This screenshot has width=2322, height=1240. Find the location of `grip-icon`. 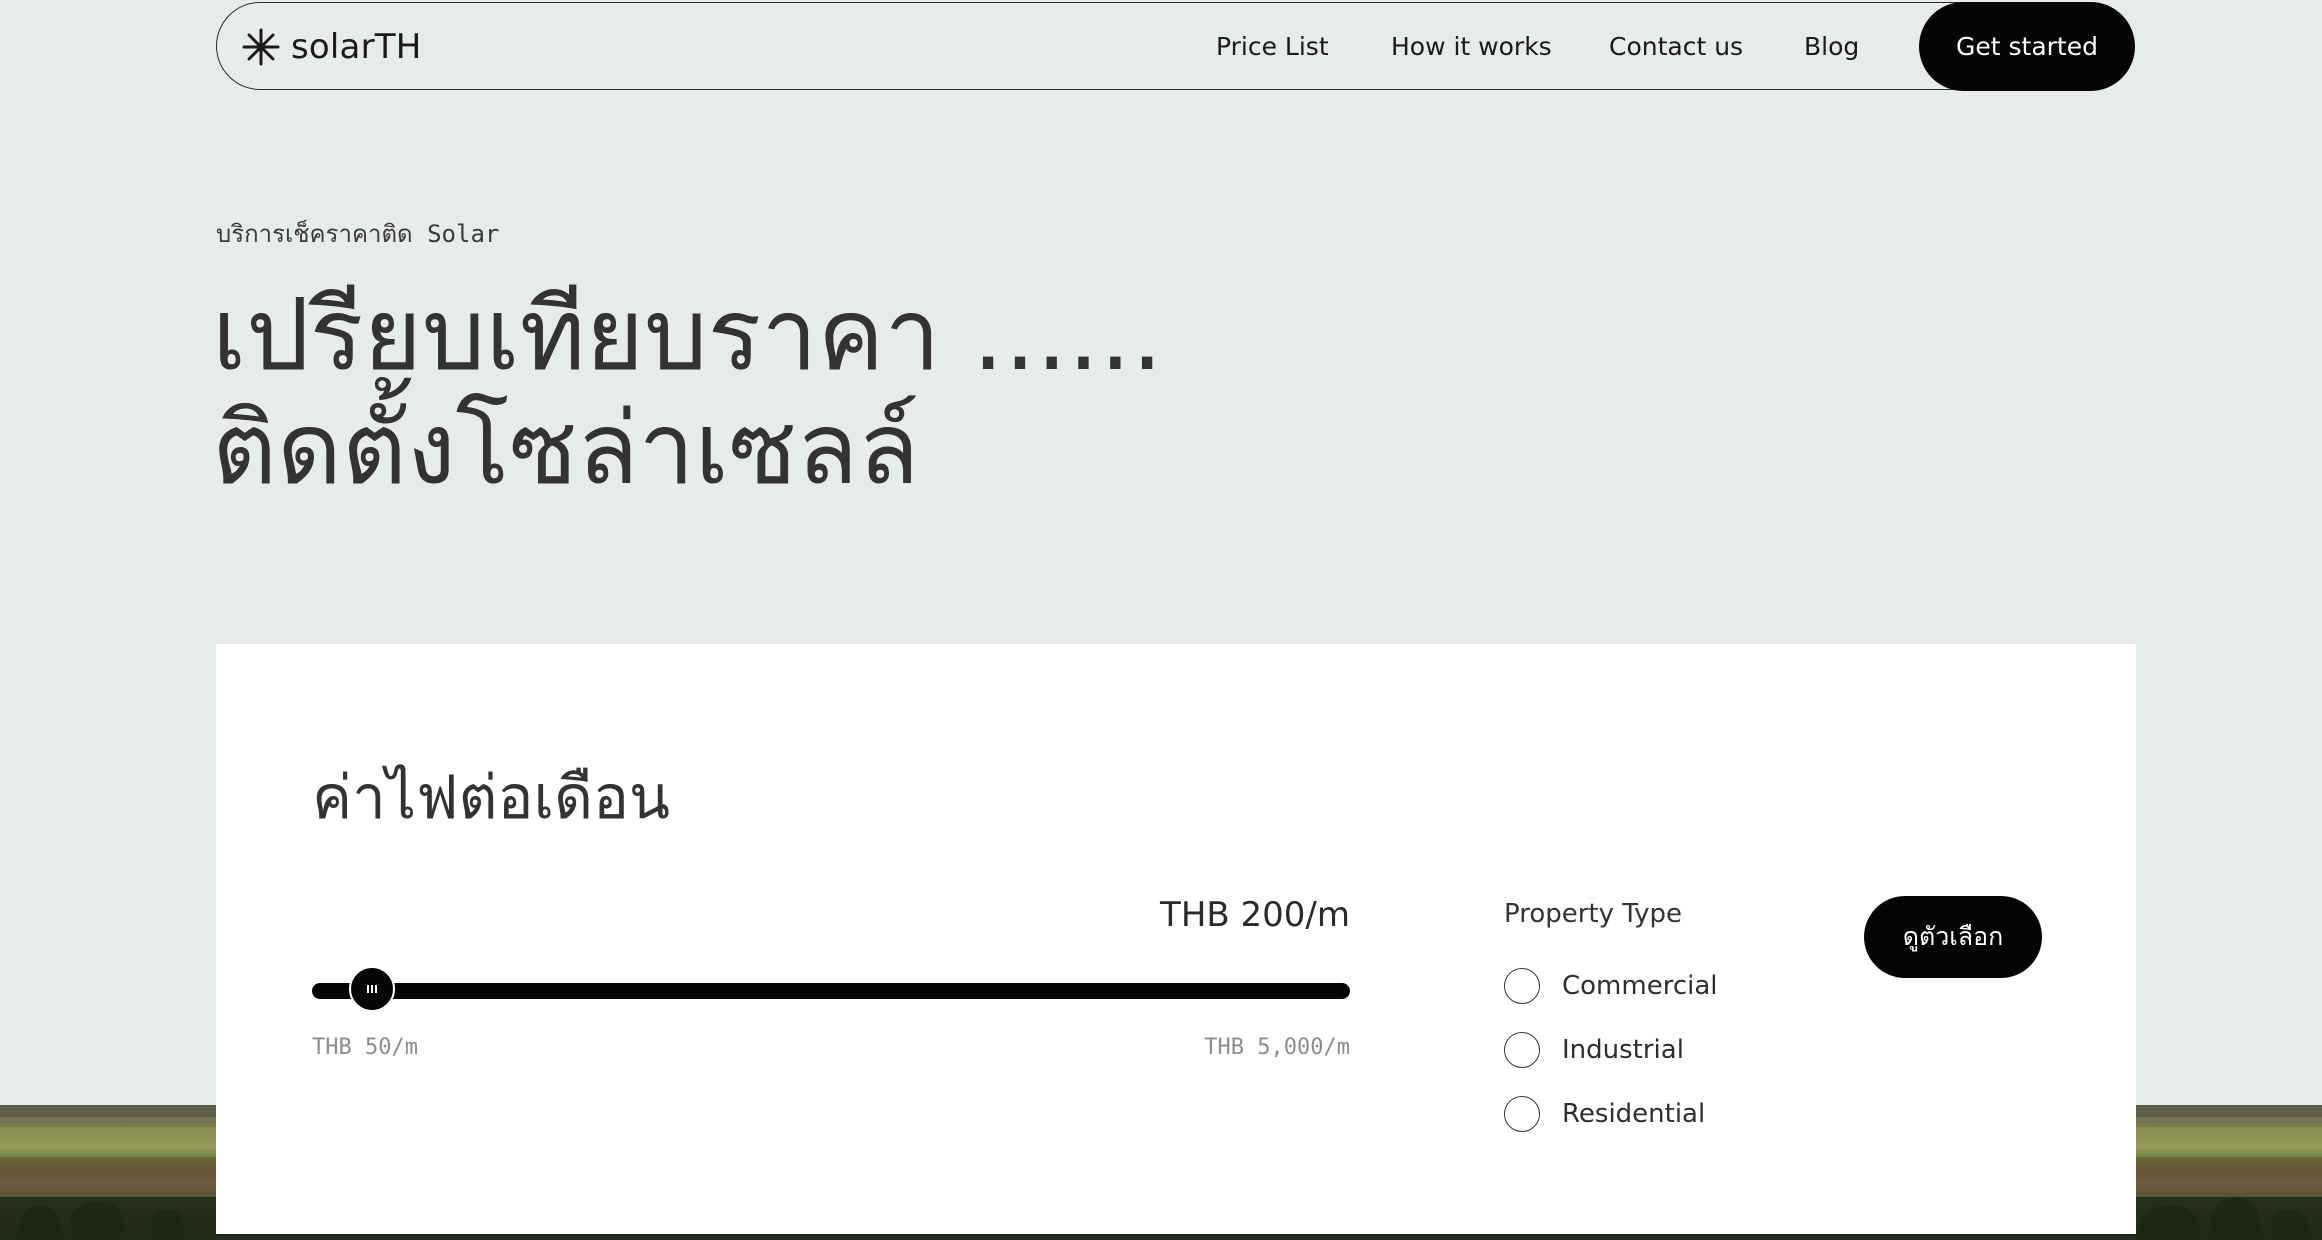

grip-icon is located at coordinates (372, 989).